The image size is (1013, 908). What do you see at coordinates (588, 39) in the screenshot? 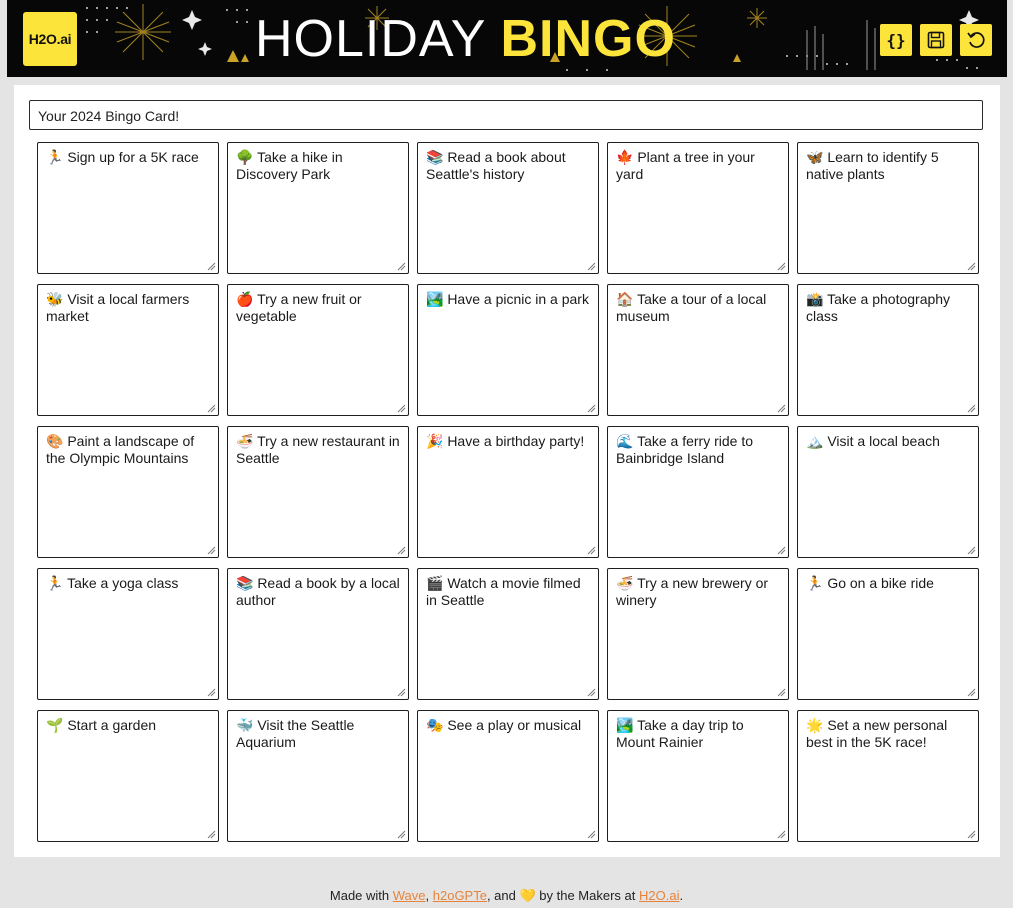
I see `title-bingo: BINGO` at bounding box center [588, 39].